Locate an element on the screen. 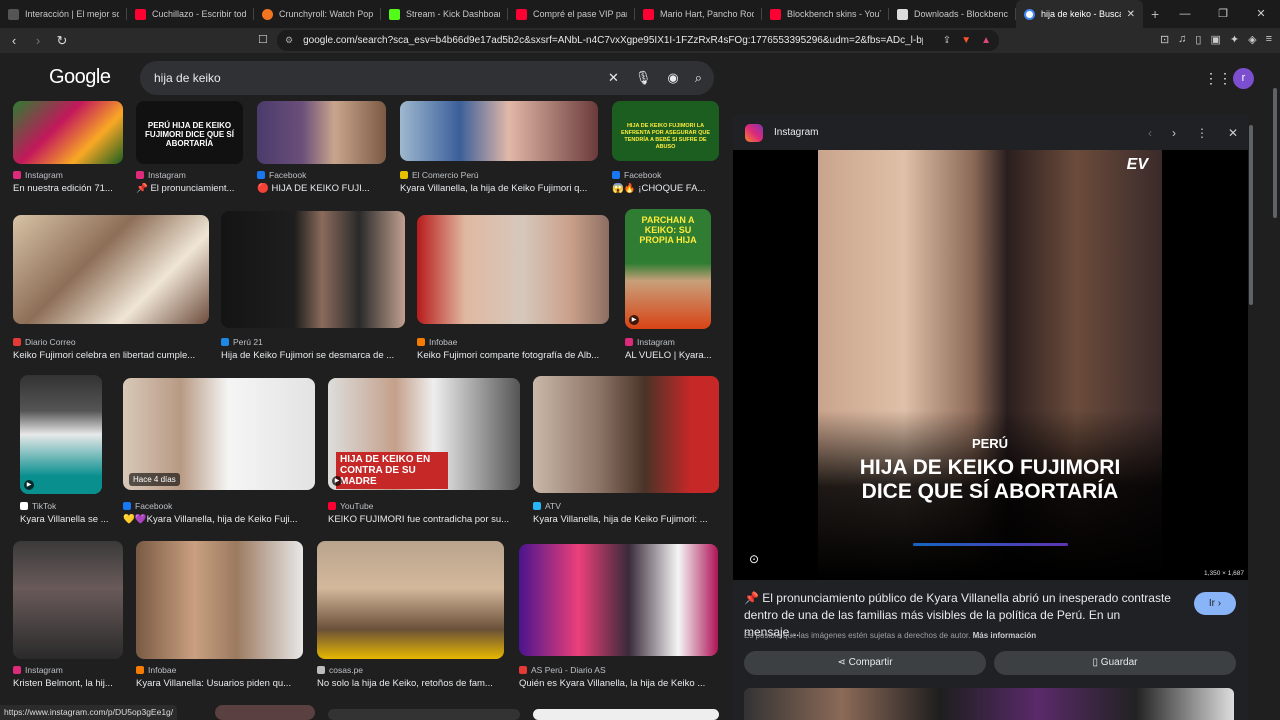 This screenshot has height=720, width=1280. channel-logo: EV is located at coordinates (1137, 164).